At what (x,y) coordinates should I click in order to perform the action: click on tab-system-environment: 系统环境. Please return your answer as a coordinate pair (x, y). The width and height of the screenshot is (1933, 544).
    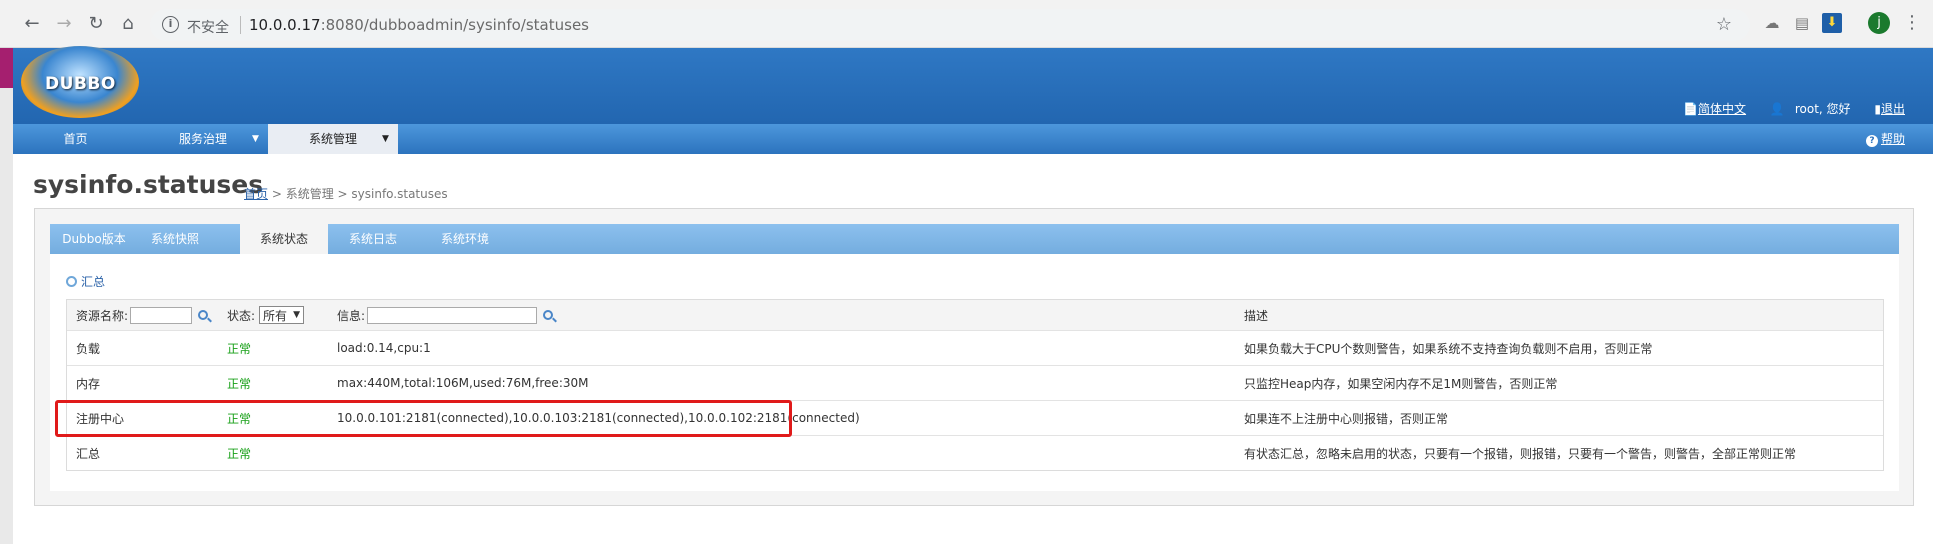
    Looking at the image, I should click on (465, 239).